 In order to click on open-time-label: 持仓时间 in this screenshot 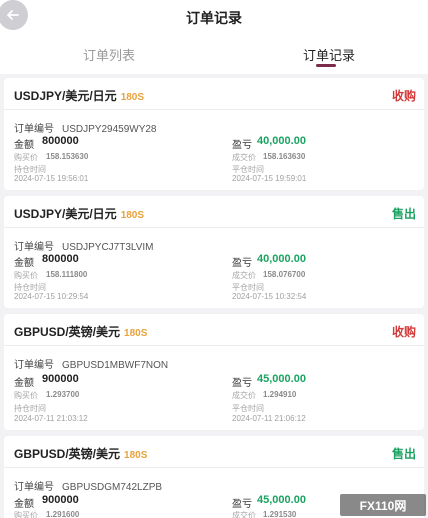, I will do `click(30, 408)`.